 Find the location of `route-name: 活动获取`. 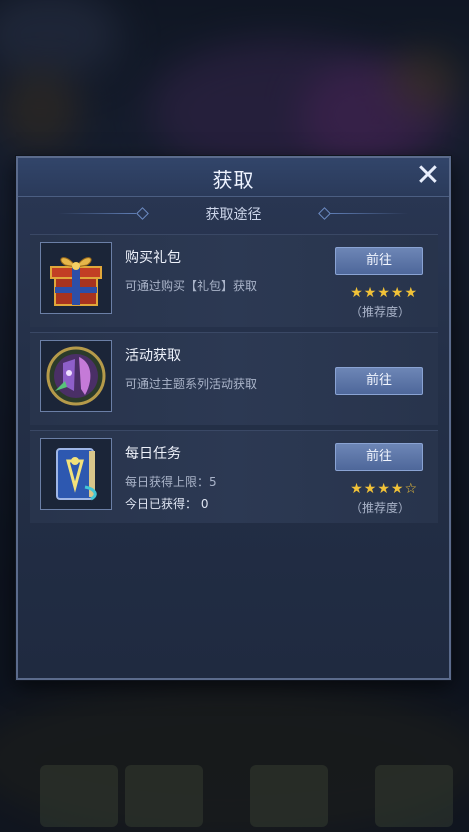

route-name: 活动获取 is located at coordinates (153, 356).